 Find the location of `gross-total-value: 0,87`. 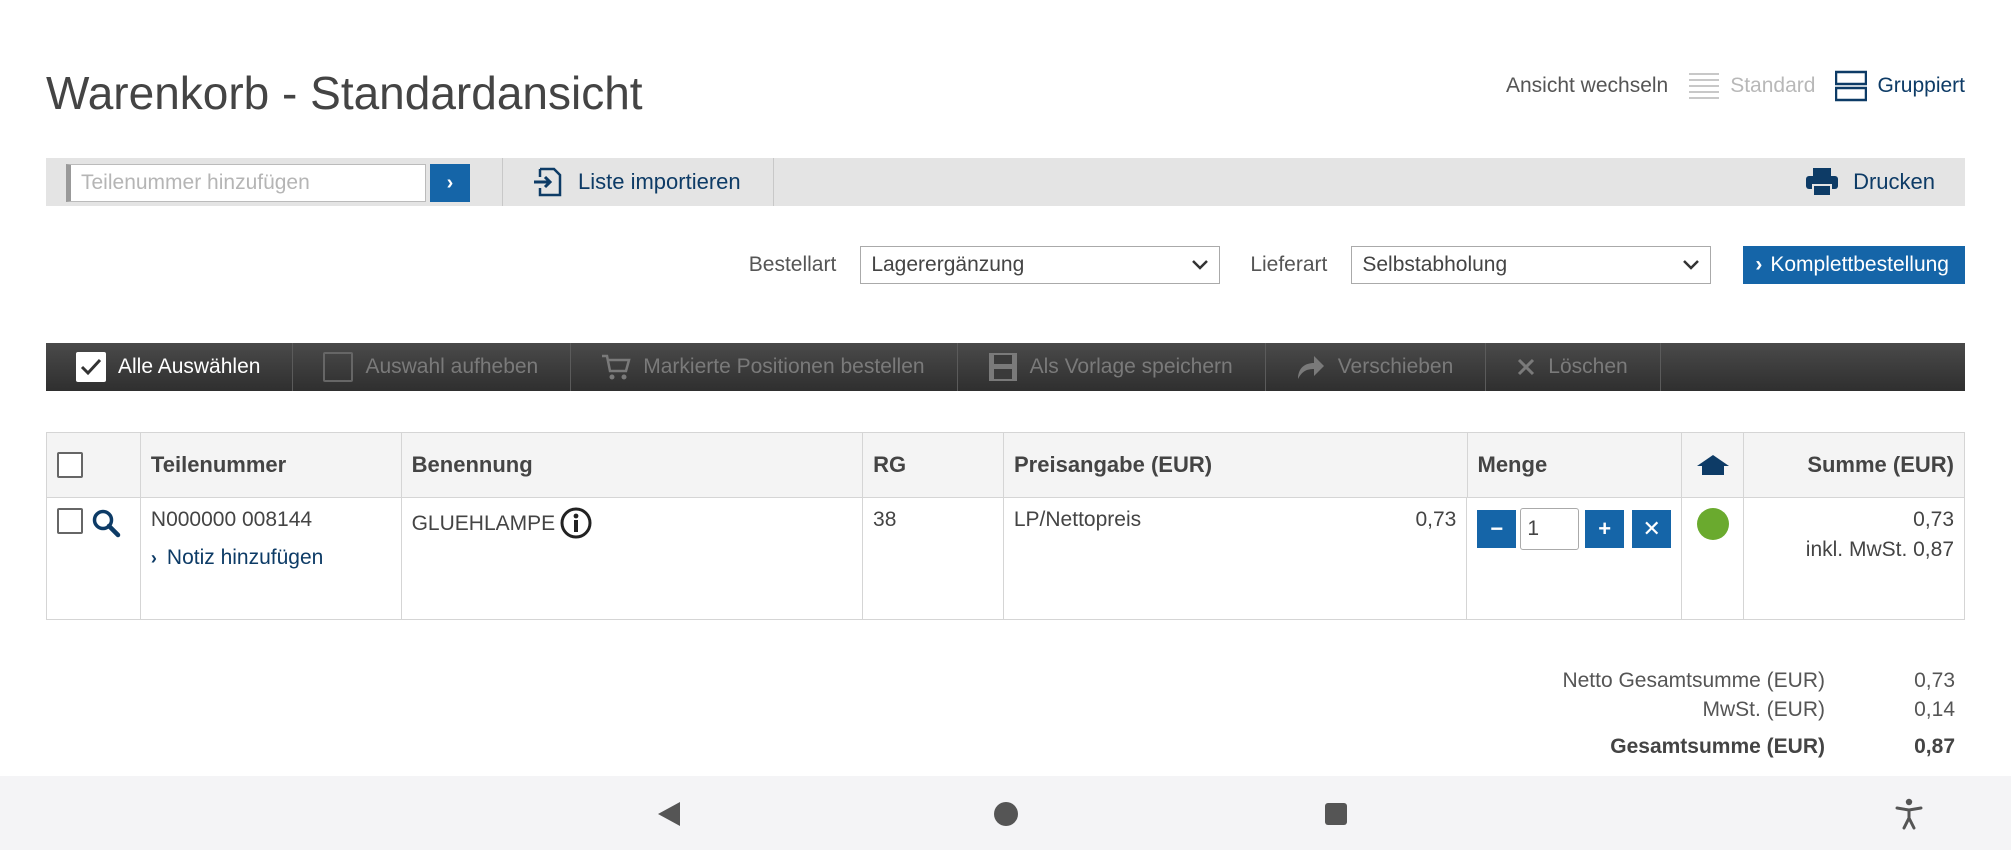

gross-total-value: 0,87 is located at coordinates (1934, 746).